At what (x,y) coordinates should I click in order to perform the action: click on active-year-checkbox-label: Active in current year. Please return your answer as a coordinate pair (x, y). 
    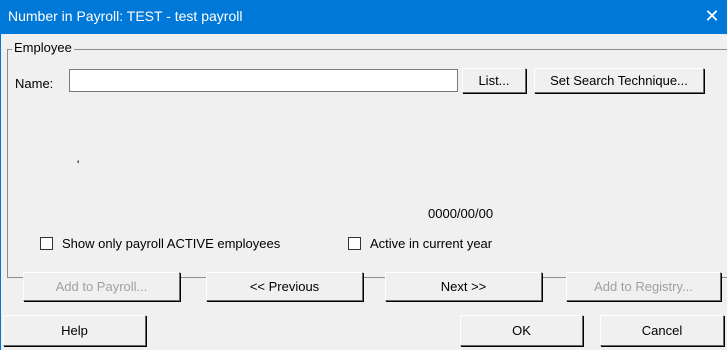
    Looking at the image, I should click on (431, 243).